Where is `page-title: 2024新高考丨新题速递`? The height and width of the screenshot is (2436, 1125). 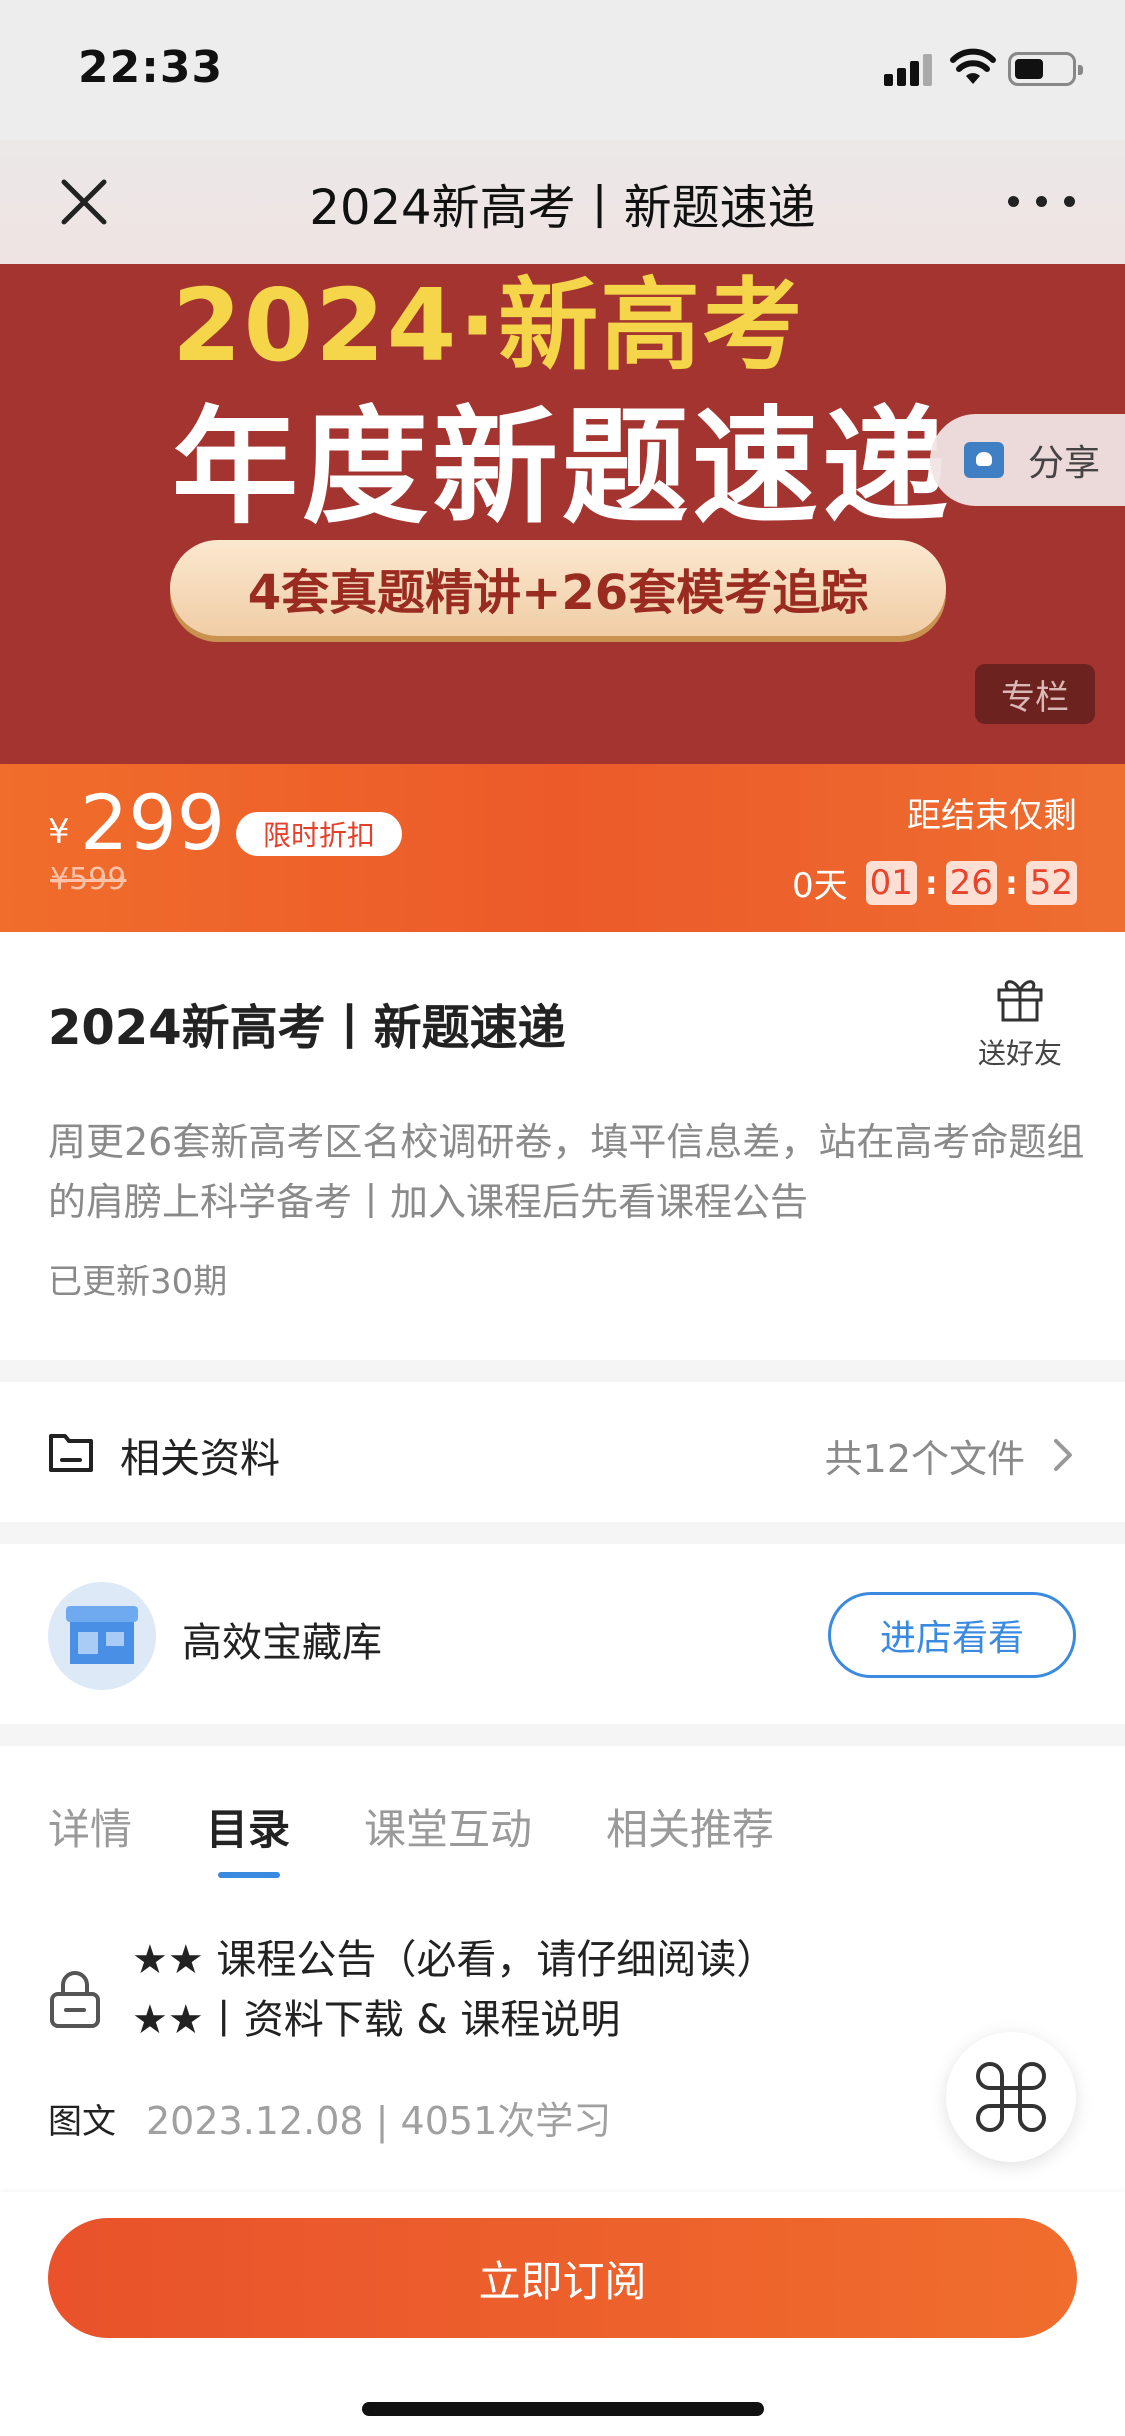 page-title: 2024新高考丨新题速递 is located at coordinates (562, 208).